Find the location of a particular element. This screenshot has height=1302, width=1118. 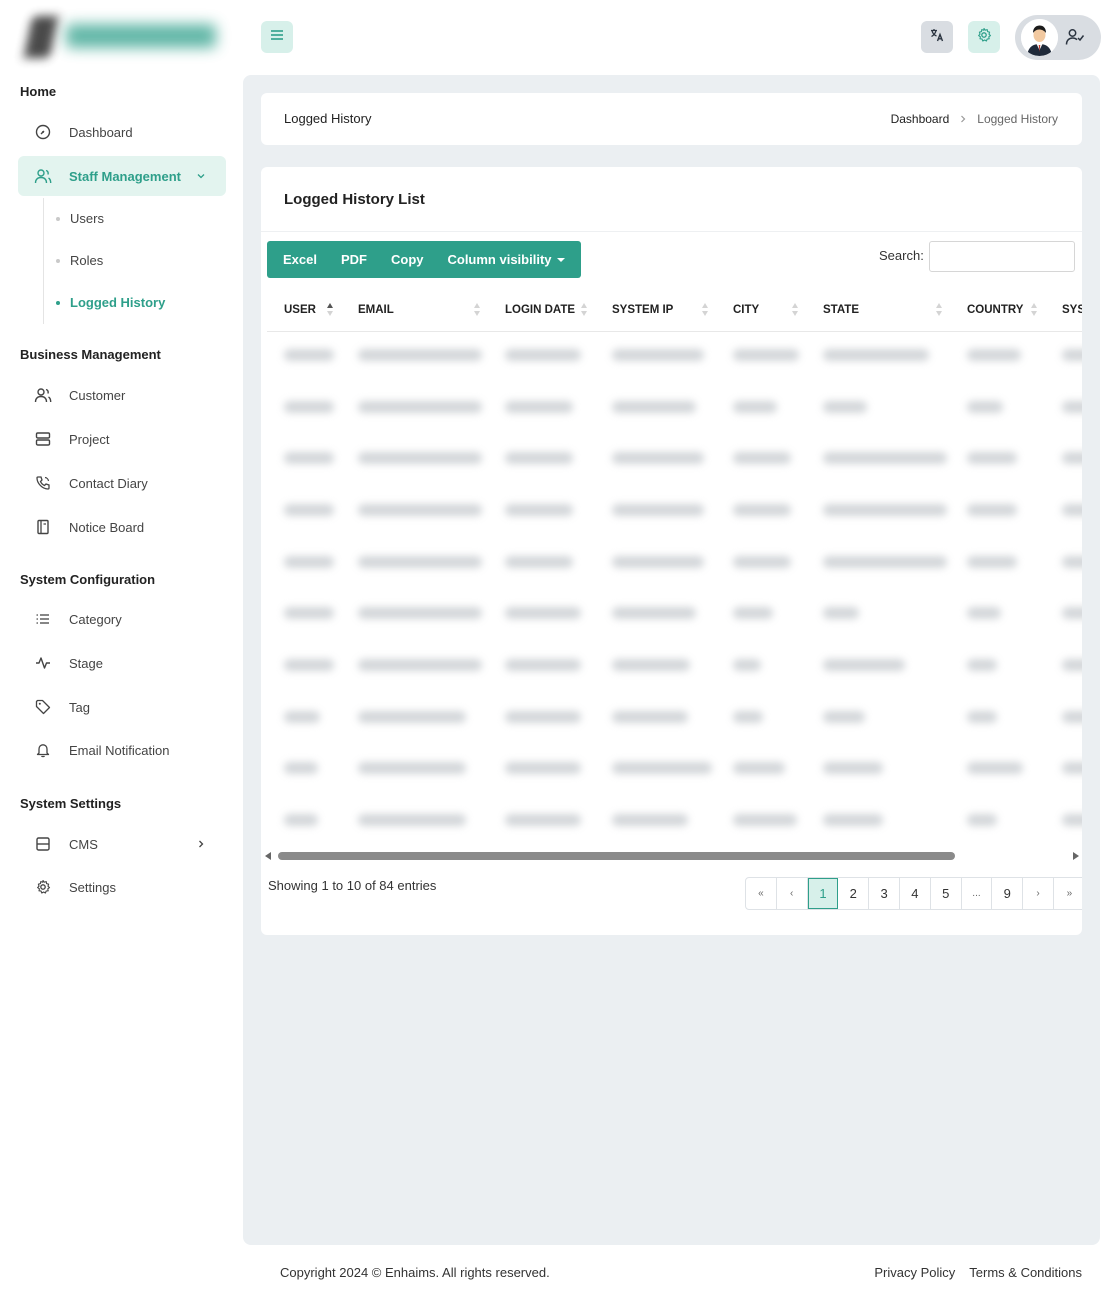

page-button-4: 4 is located at coordinates (915, 893).